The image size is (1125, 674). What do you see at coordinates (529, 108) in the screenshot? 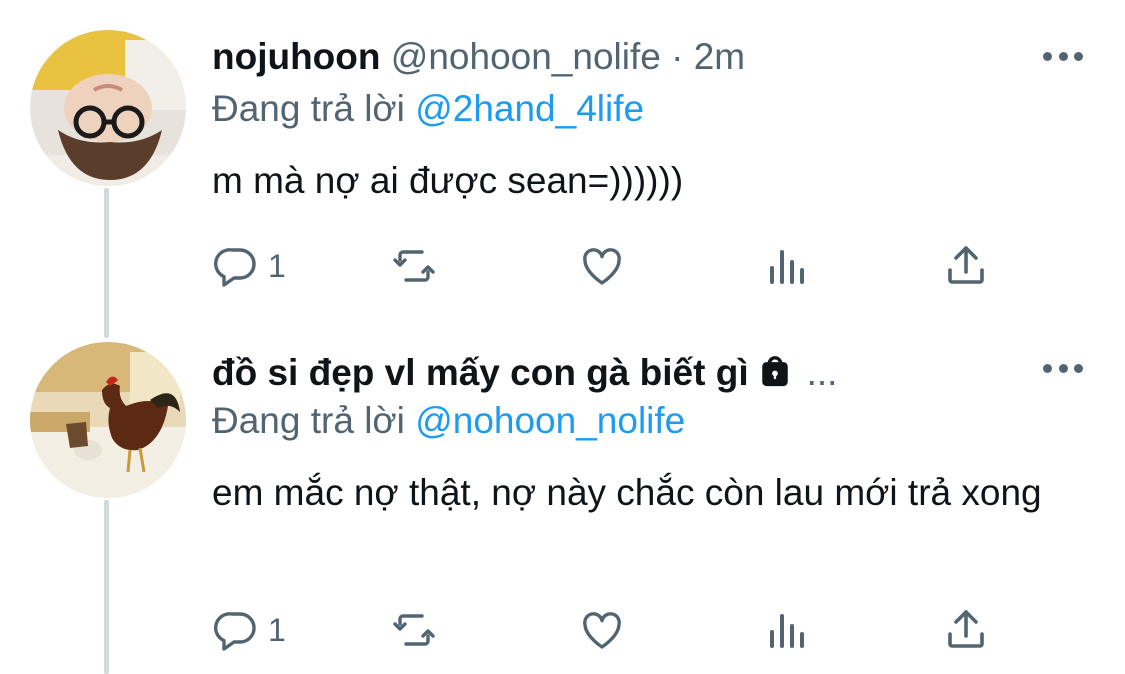
I see `replying-to-mention: @2hand_4life` at bounding box center [529, 108].